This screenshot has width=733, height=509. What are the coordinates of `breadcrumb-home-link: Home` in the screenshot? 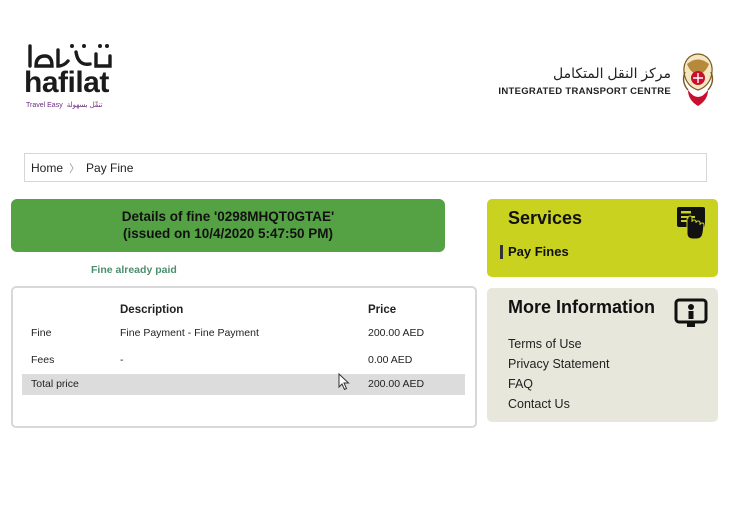 It's located at (47, 168).